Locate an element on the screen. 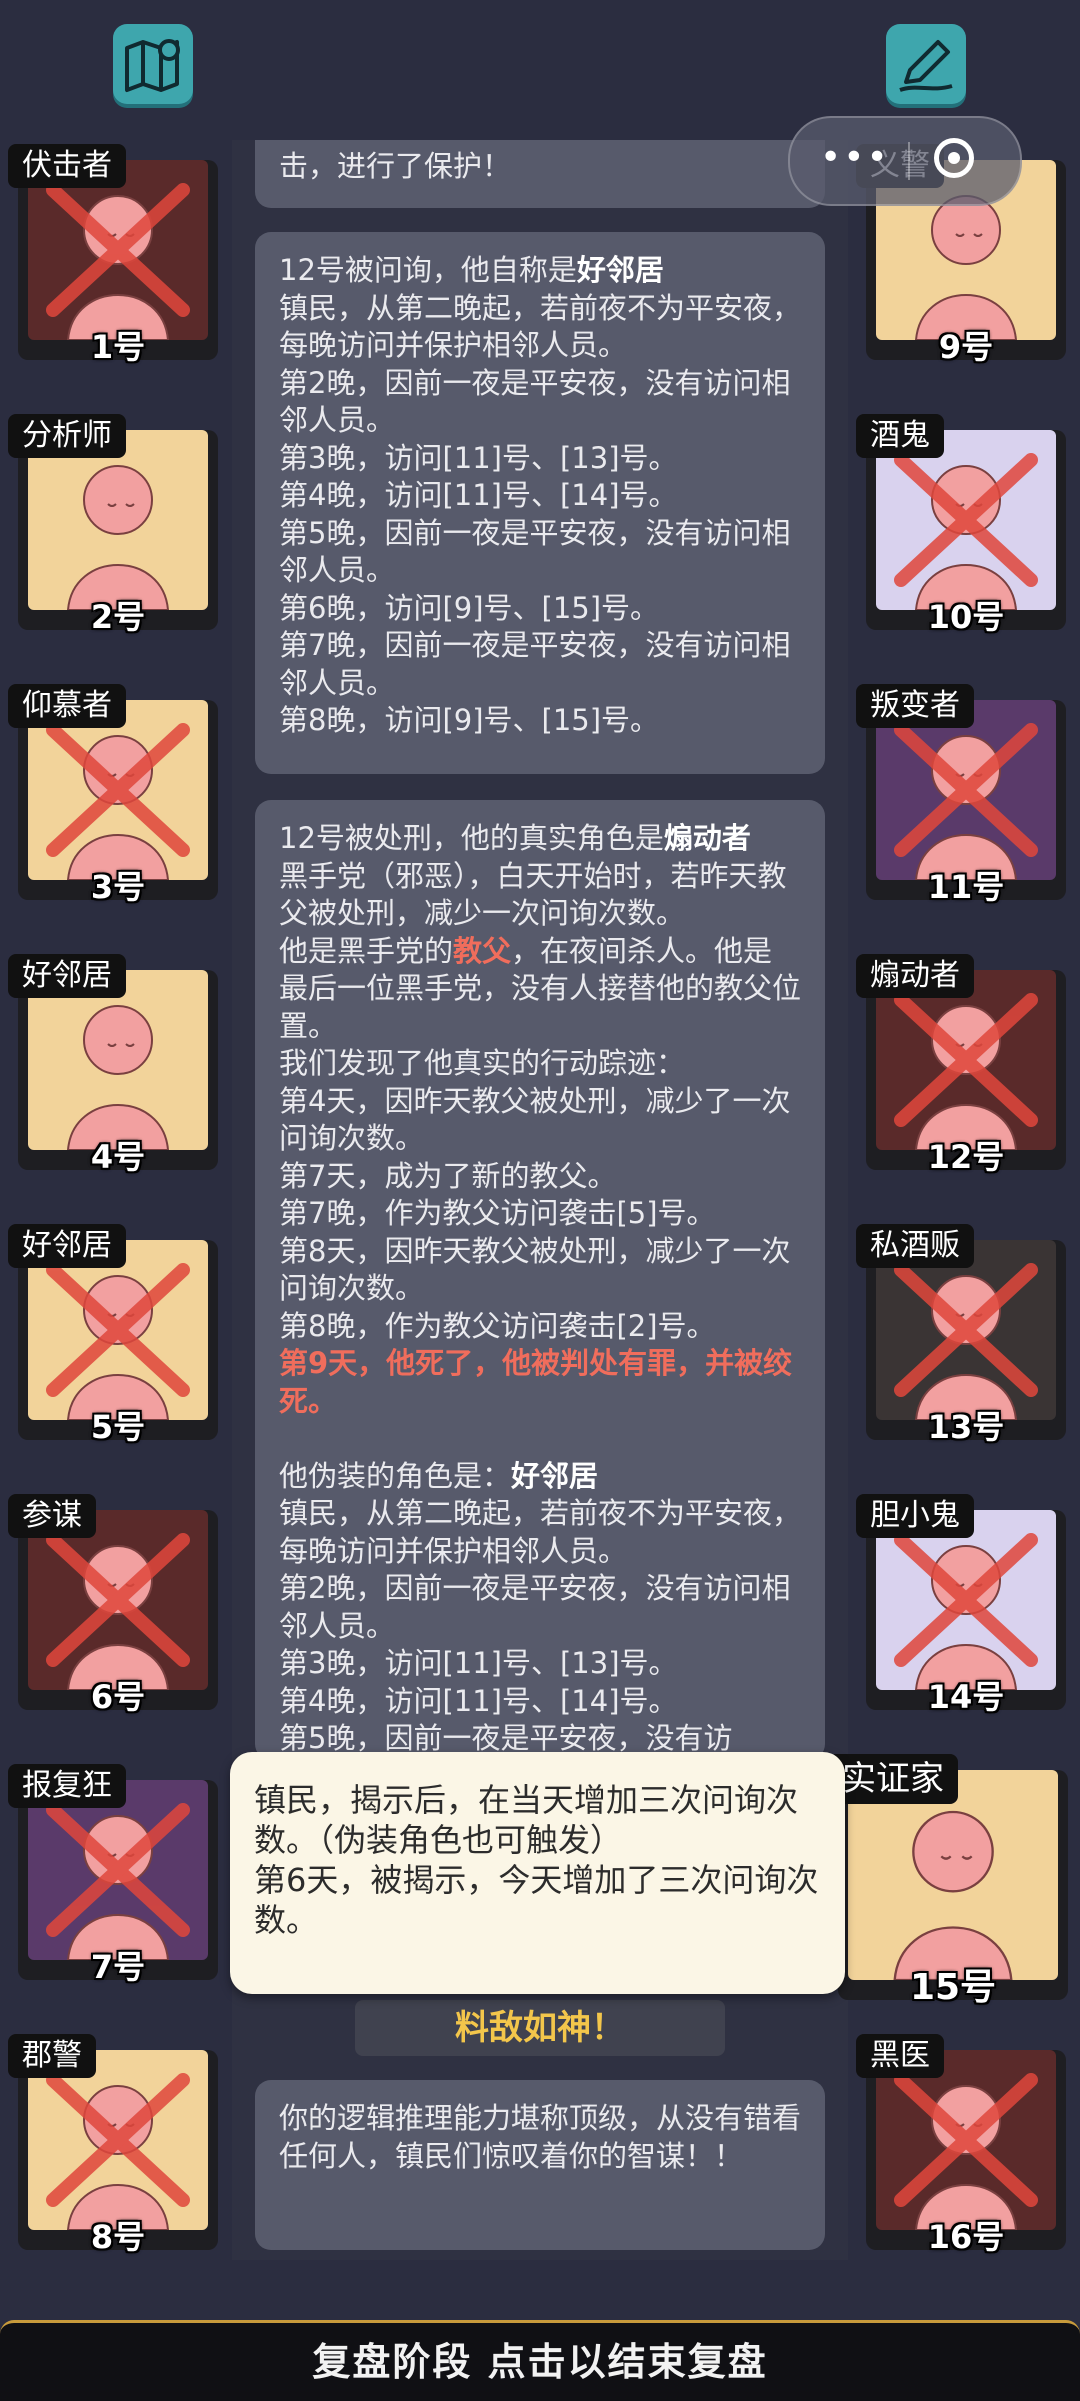 Image resolution: width=1080 pixels, height=2401 pixels. death-notice: 第9天，他死了，他被判处有罪，并被绞死。 is located at coordinates (536, 1382).